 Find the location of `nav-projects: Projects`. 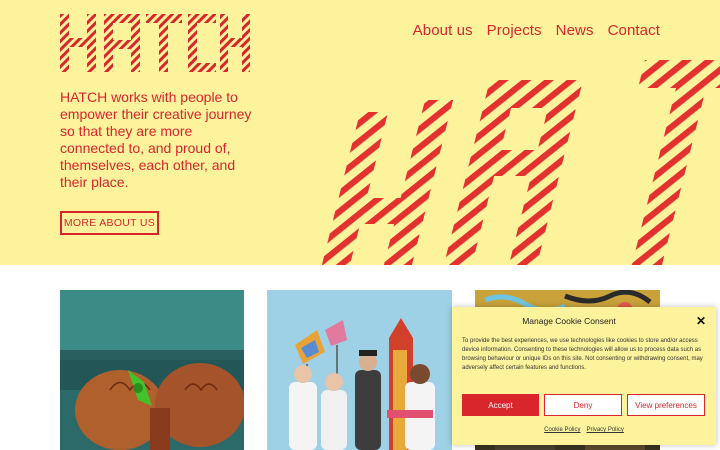

nav-projects: Projects is located at coordinates (514, 30).